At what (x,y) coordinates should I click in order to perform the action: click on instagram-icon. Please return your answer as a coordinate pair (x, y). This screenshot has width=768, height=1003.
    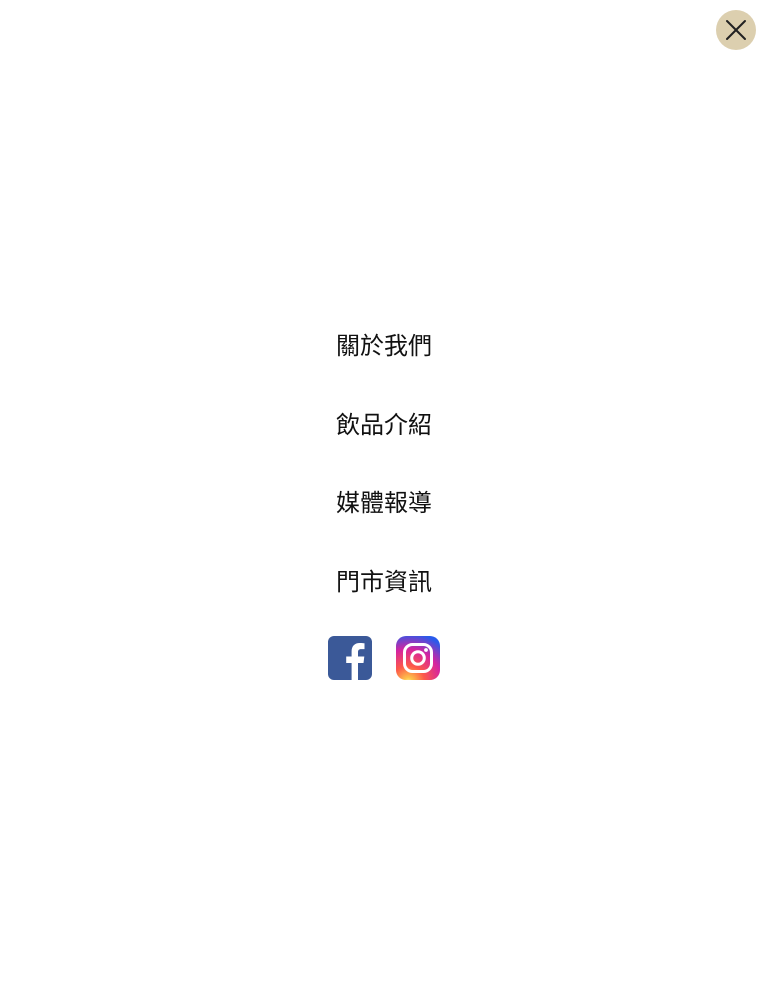
    Looking at the image, I should click on (418, 658).